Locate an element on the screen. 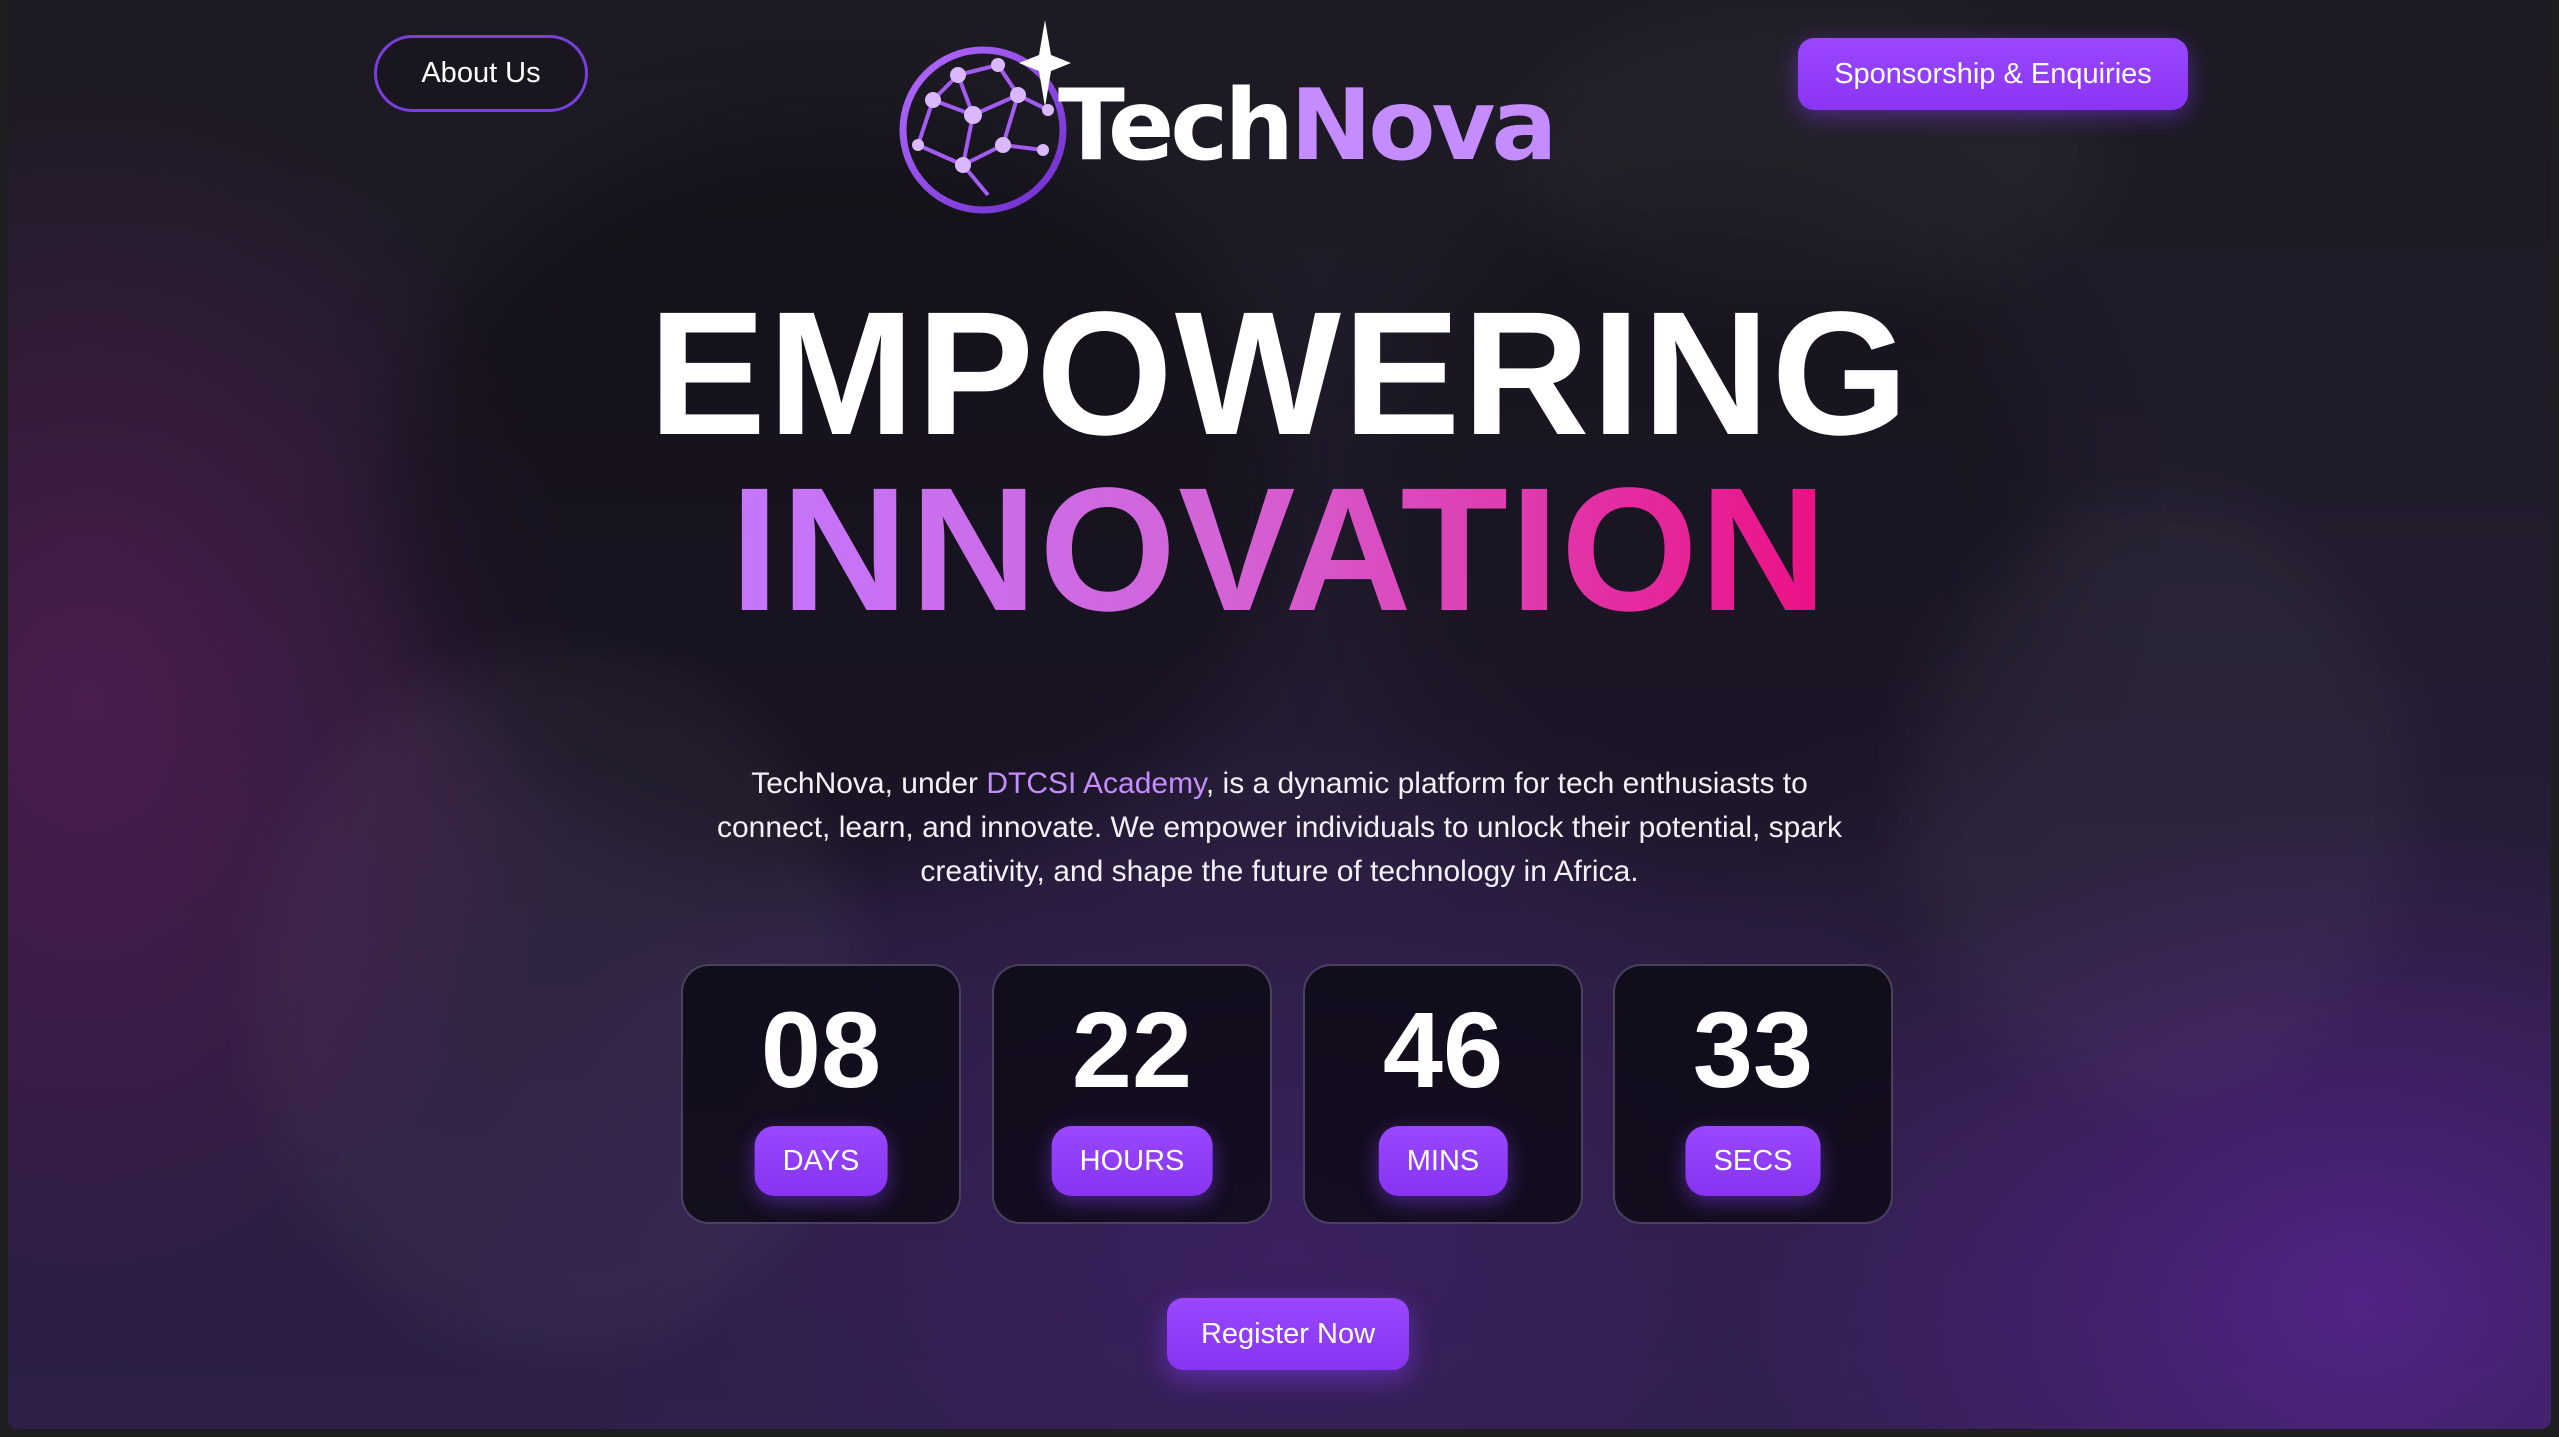 The height and width of the screenshot is (1437, 2559). headline-innovation: INNOVATION is located at coordinates (1279, 550).